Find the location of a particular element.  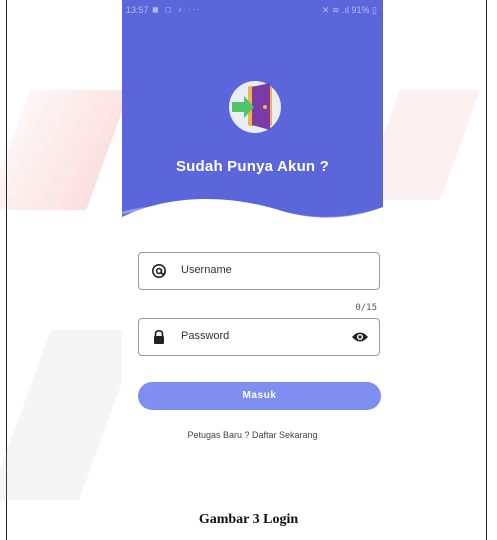

wave-divider is located at coordinates (252, 216).